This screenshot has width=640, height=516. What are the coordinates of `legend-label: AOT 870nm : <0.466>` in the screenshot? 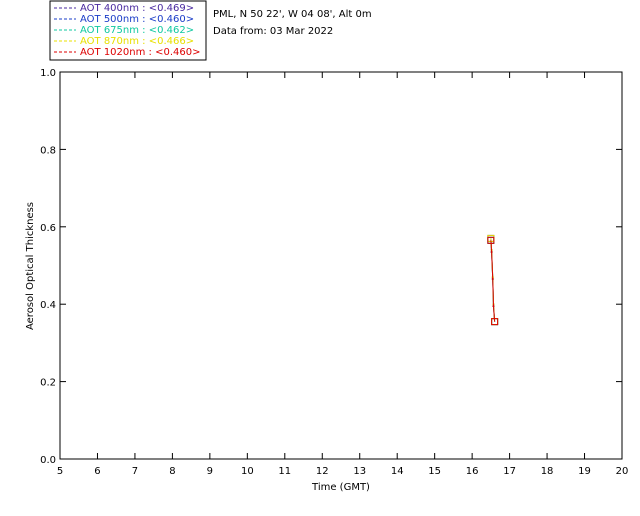 It's located at (137, 41).